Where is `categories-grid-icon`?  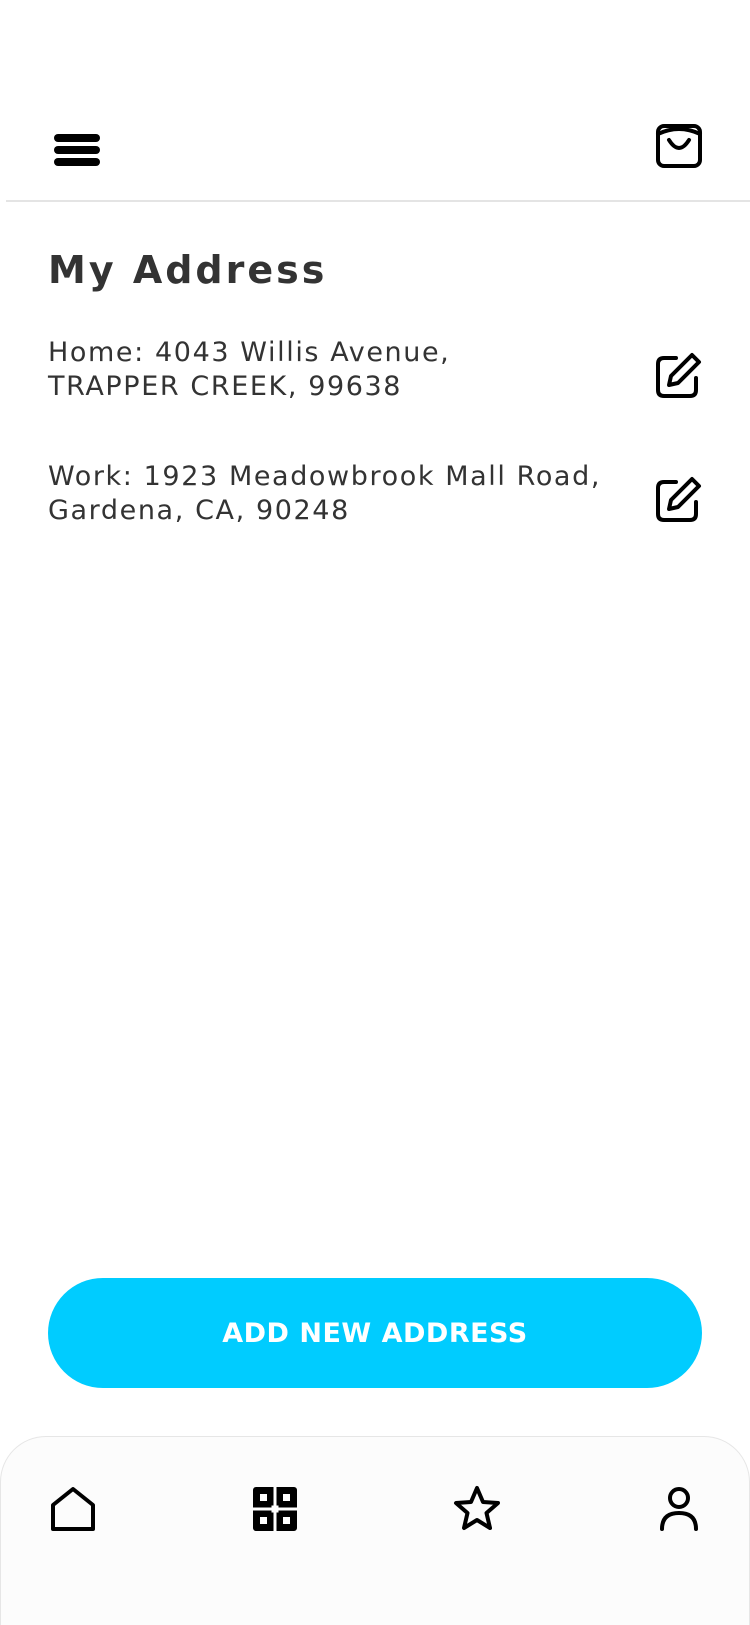 categories-grid-icon is located at coordinates (275, 1509).